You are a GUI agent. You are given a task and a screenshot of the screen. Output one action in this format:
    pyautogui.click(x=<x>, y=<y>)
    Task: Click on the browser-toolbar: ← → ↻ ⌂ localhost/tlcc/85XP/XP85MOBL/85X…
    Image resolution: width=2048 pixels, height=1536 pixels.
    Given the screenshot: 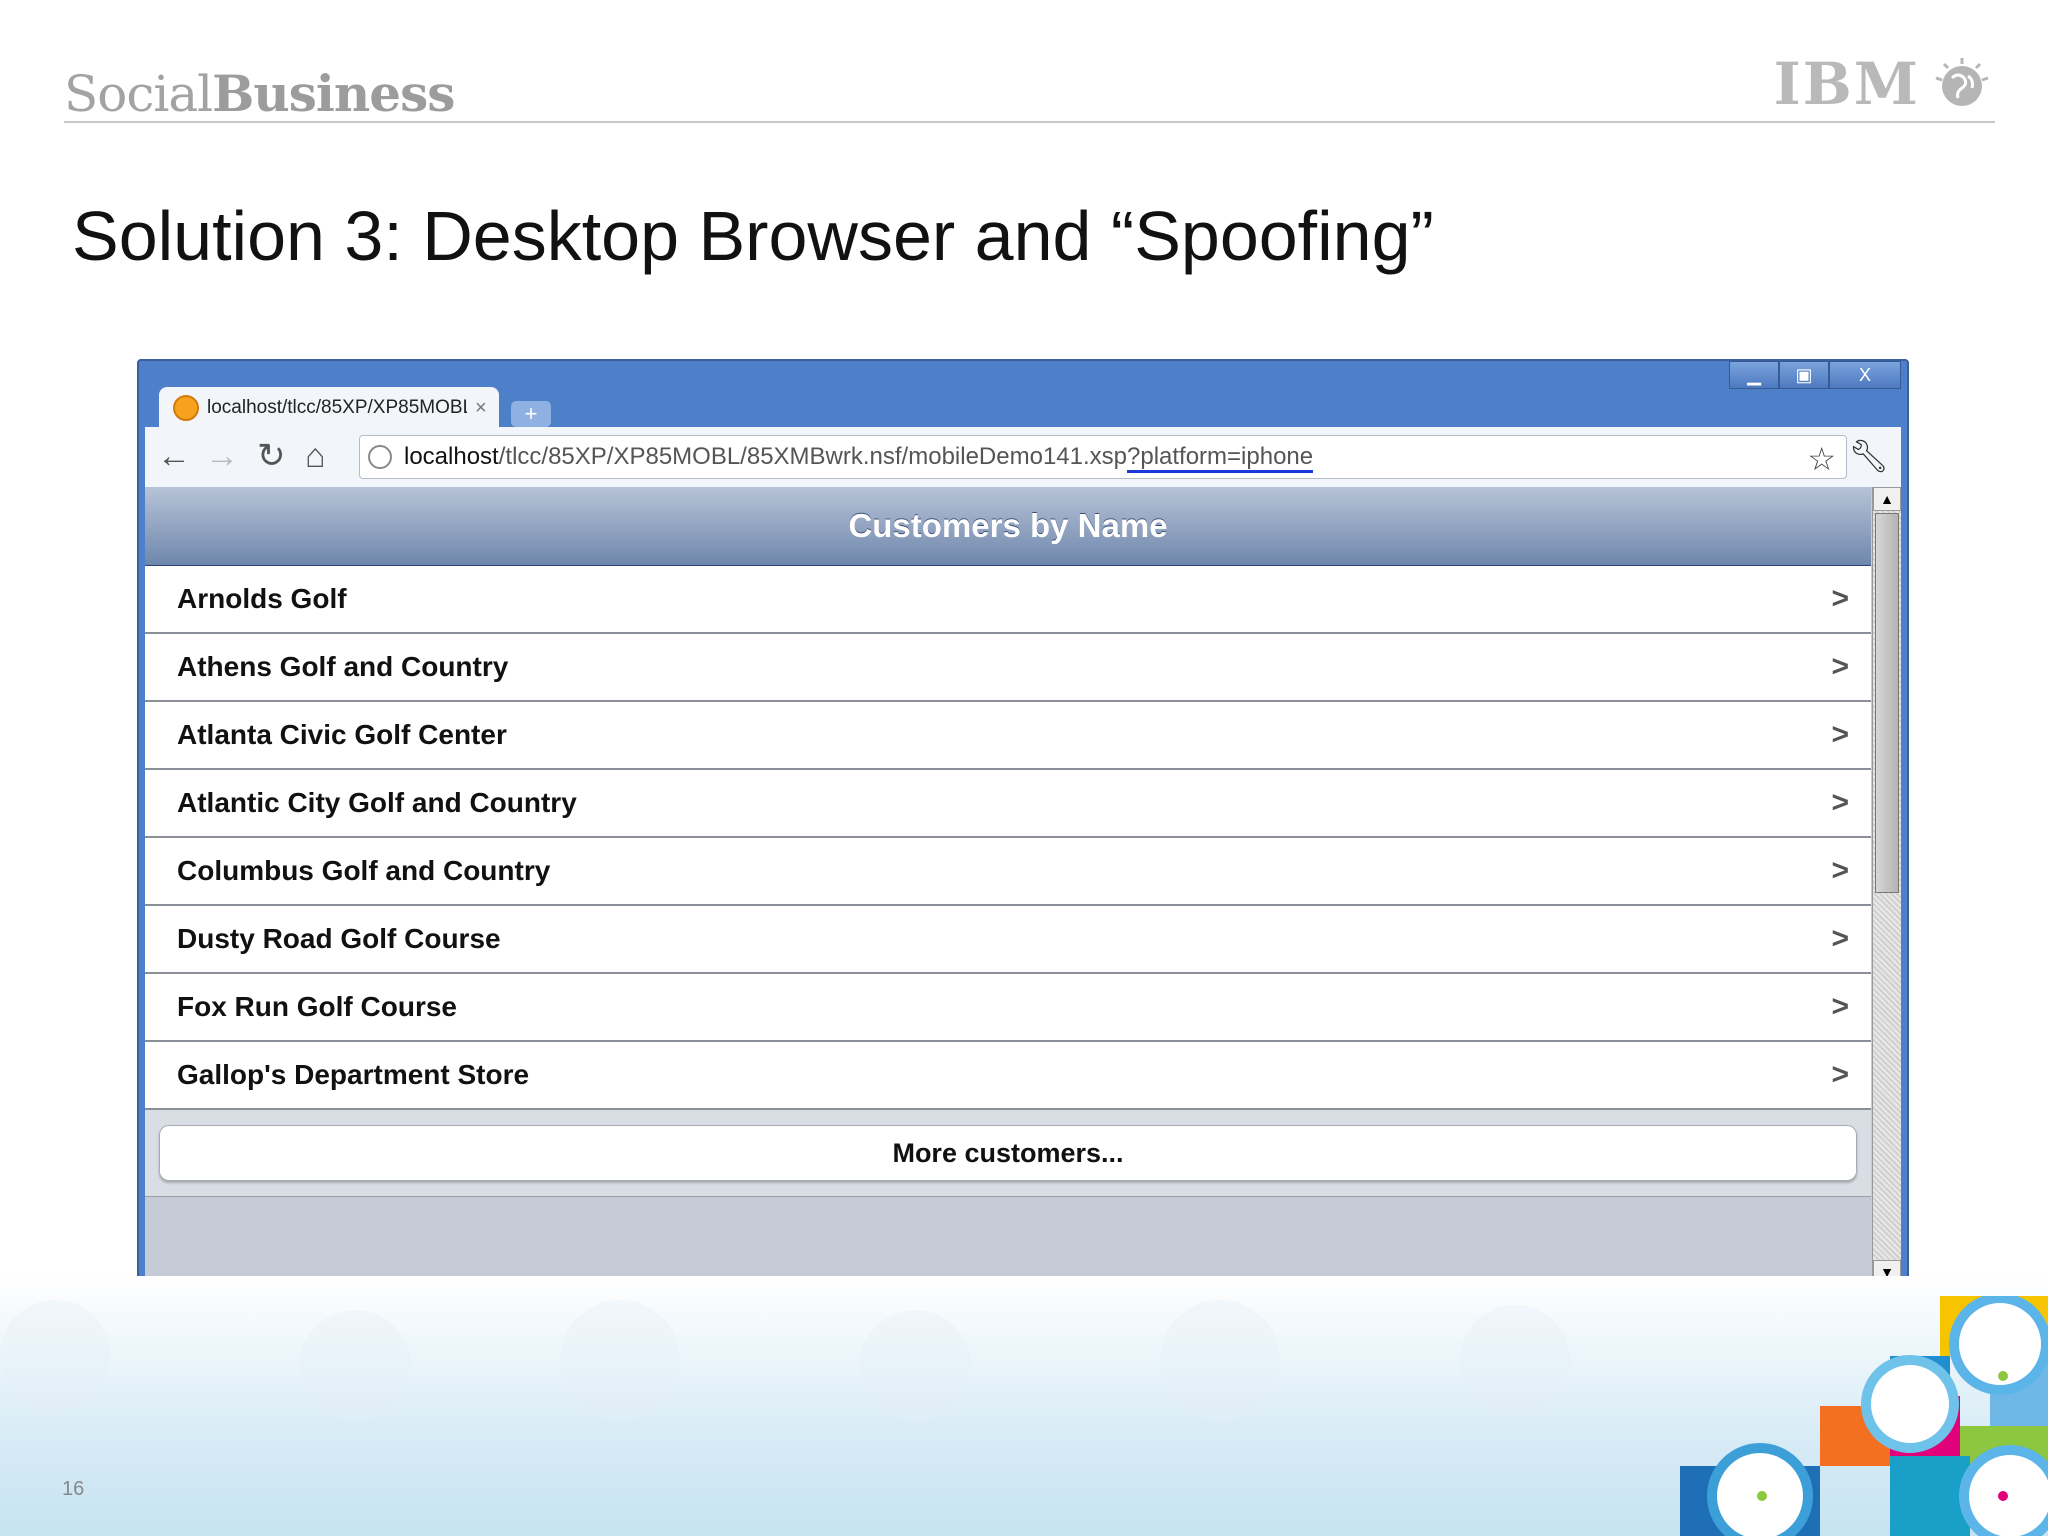 What is the action you would take?
    pyautogui.click(x=1023, y=457)
    